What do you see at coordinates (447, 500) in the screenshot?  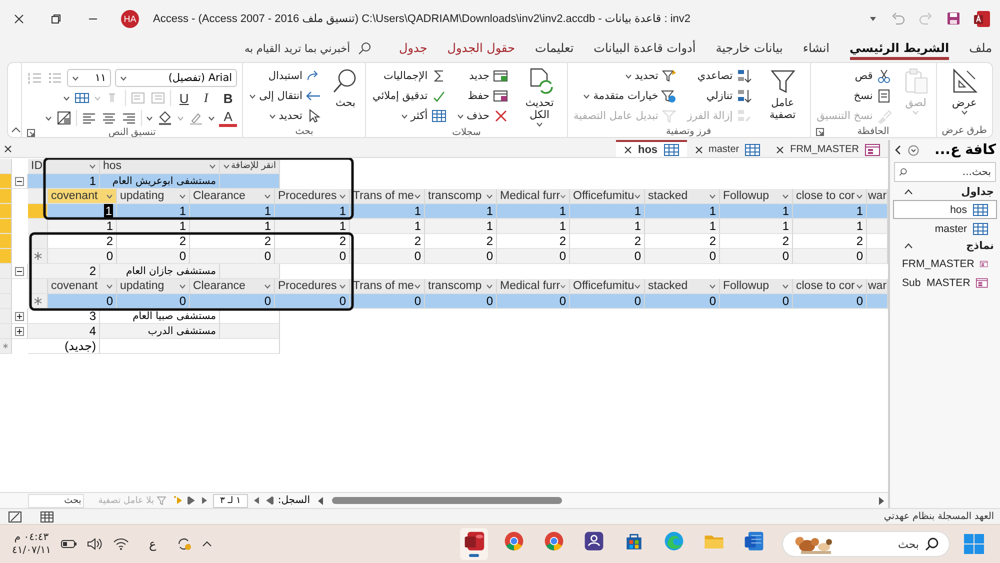 I see `scrollbar-thumb` at bounding box center [447, 500].